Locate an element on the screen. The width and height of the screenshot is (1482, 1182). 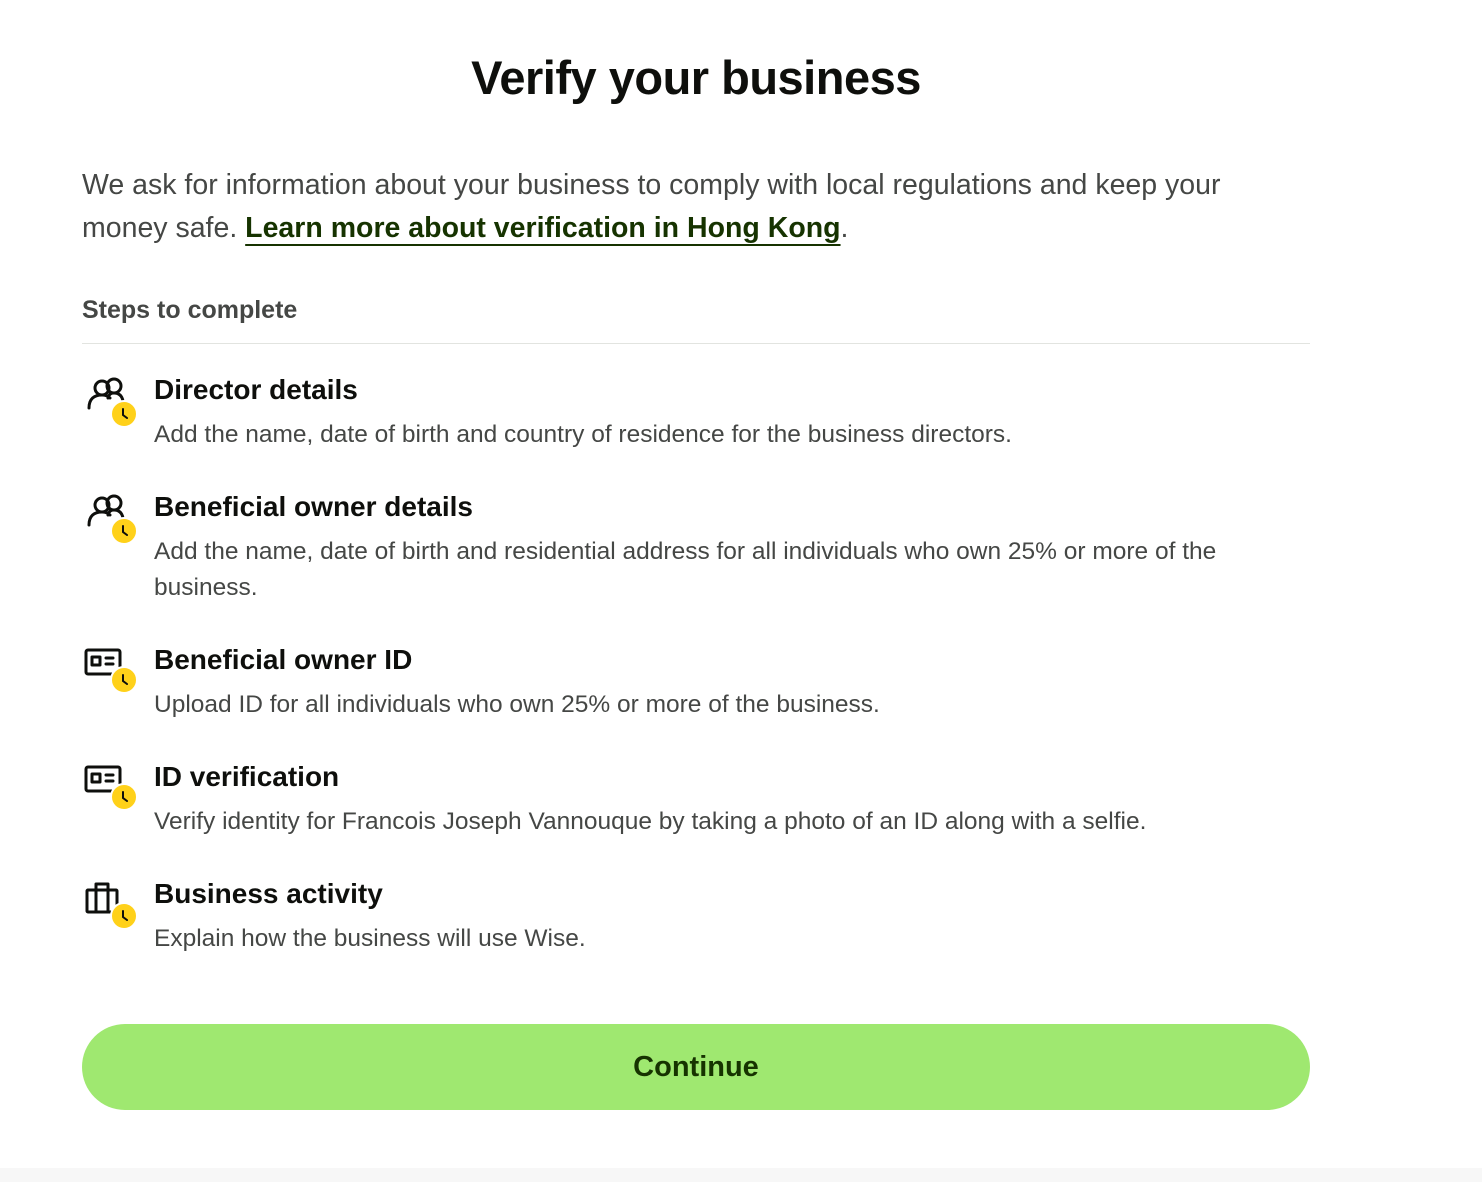
intro-trailing: . is located at coordinates (844, 228).